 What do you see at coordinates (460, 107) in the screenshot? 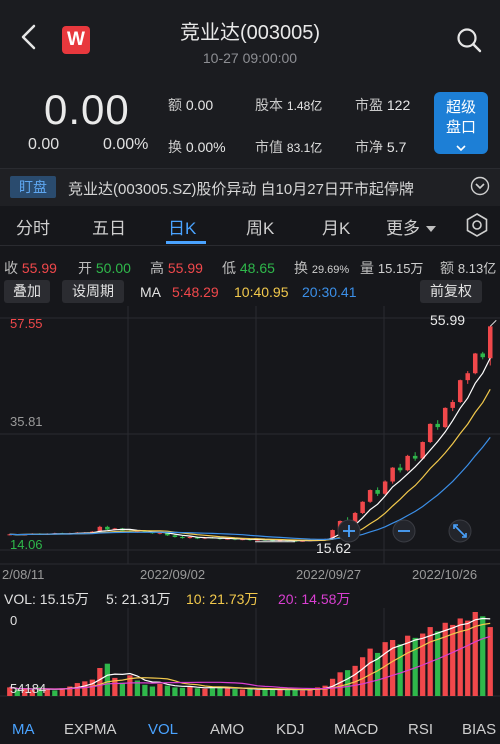
I see `super-button-line1: 超级` at bounding box center [460, 107].